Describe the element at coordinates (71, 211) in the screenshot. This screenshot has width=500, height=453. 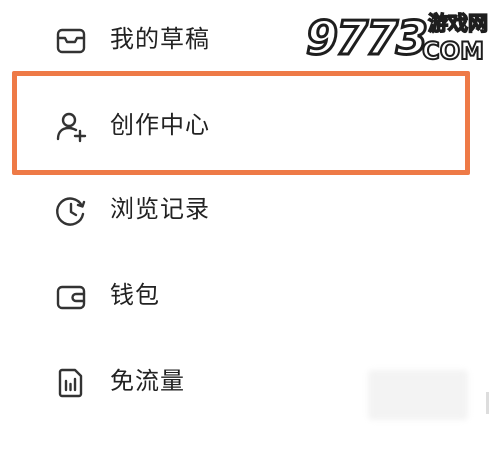
I see `history-clock-icon` at that location.